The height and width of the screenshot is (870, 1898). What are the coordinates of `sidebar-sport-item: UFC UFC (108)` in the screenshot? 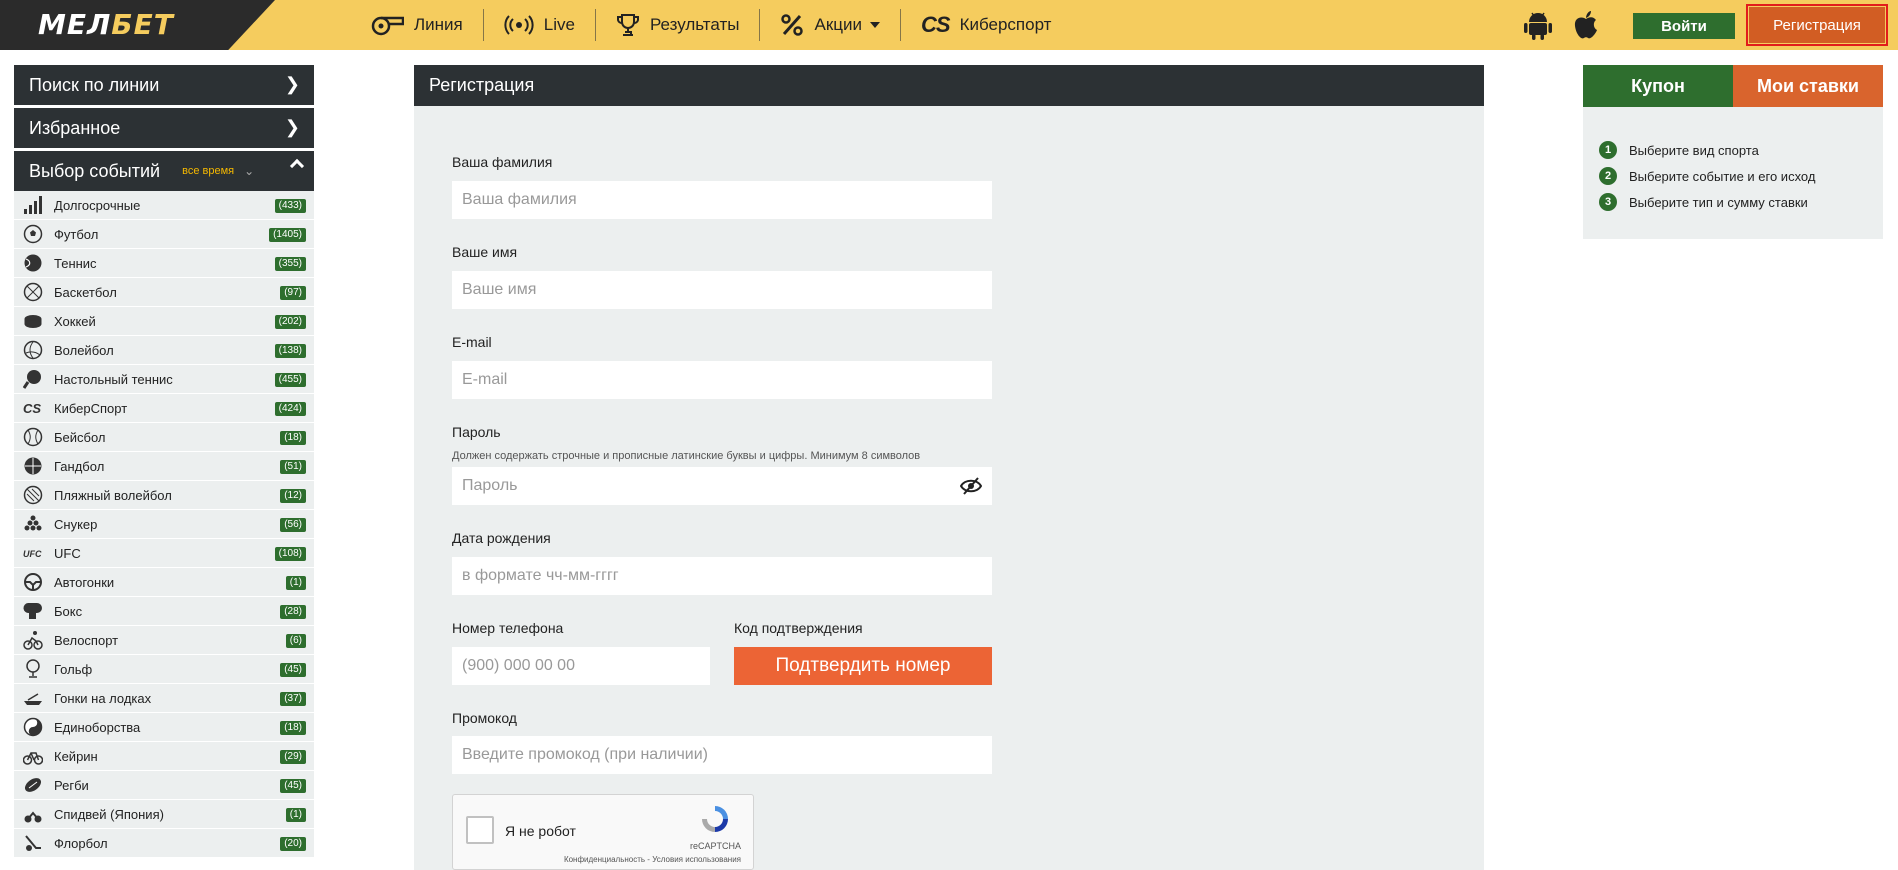 It's located at (164, 553).